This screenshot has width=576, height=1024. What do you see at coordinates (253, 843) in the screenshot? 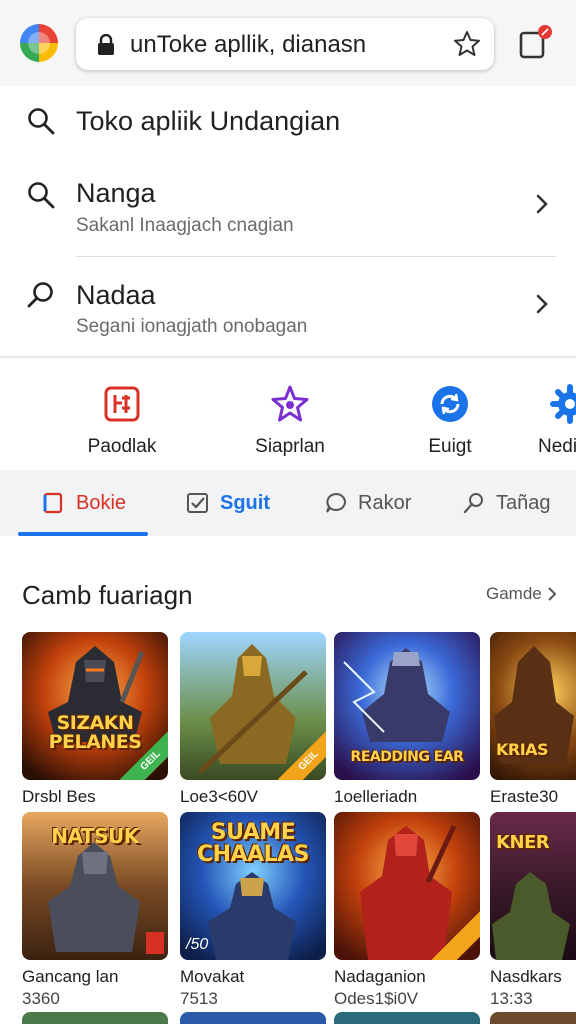
I see `game-art-title: SUAME CHAALAS` at bounding box center [253, 843].